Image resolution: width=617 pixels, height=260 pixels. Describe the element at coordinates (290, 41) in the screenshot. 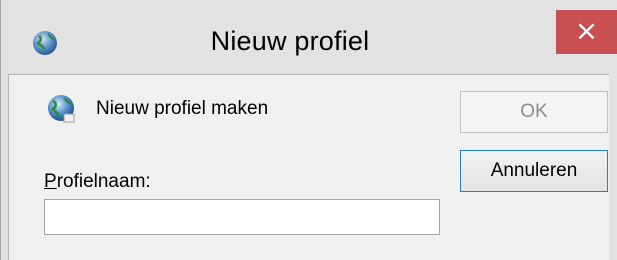

I see `window-title: Nieuw profiel` at that location.